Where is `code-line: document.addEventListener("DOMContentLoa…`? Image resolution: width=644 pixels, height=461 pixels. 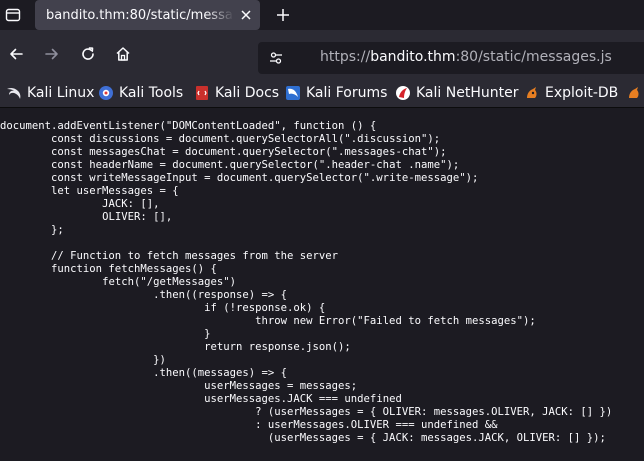
code-line: document.addEventListener("DOMContentLoa… is located at coordinates (188, 126).